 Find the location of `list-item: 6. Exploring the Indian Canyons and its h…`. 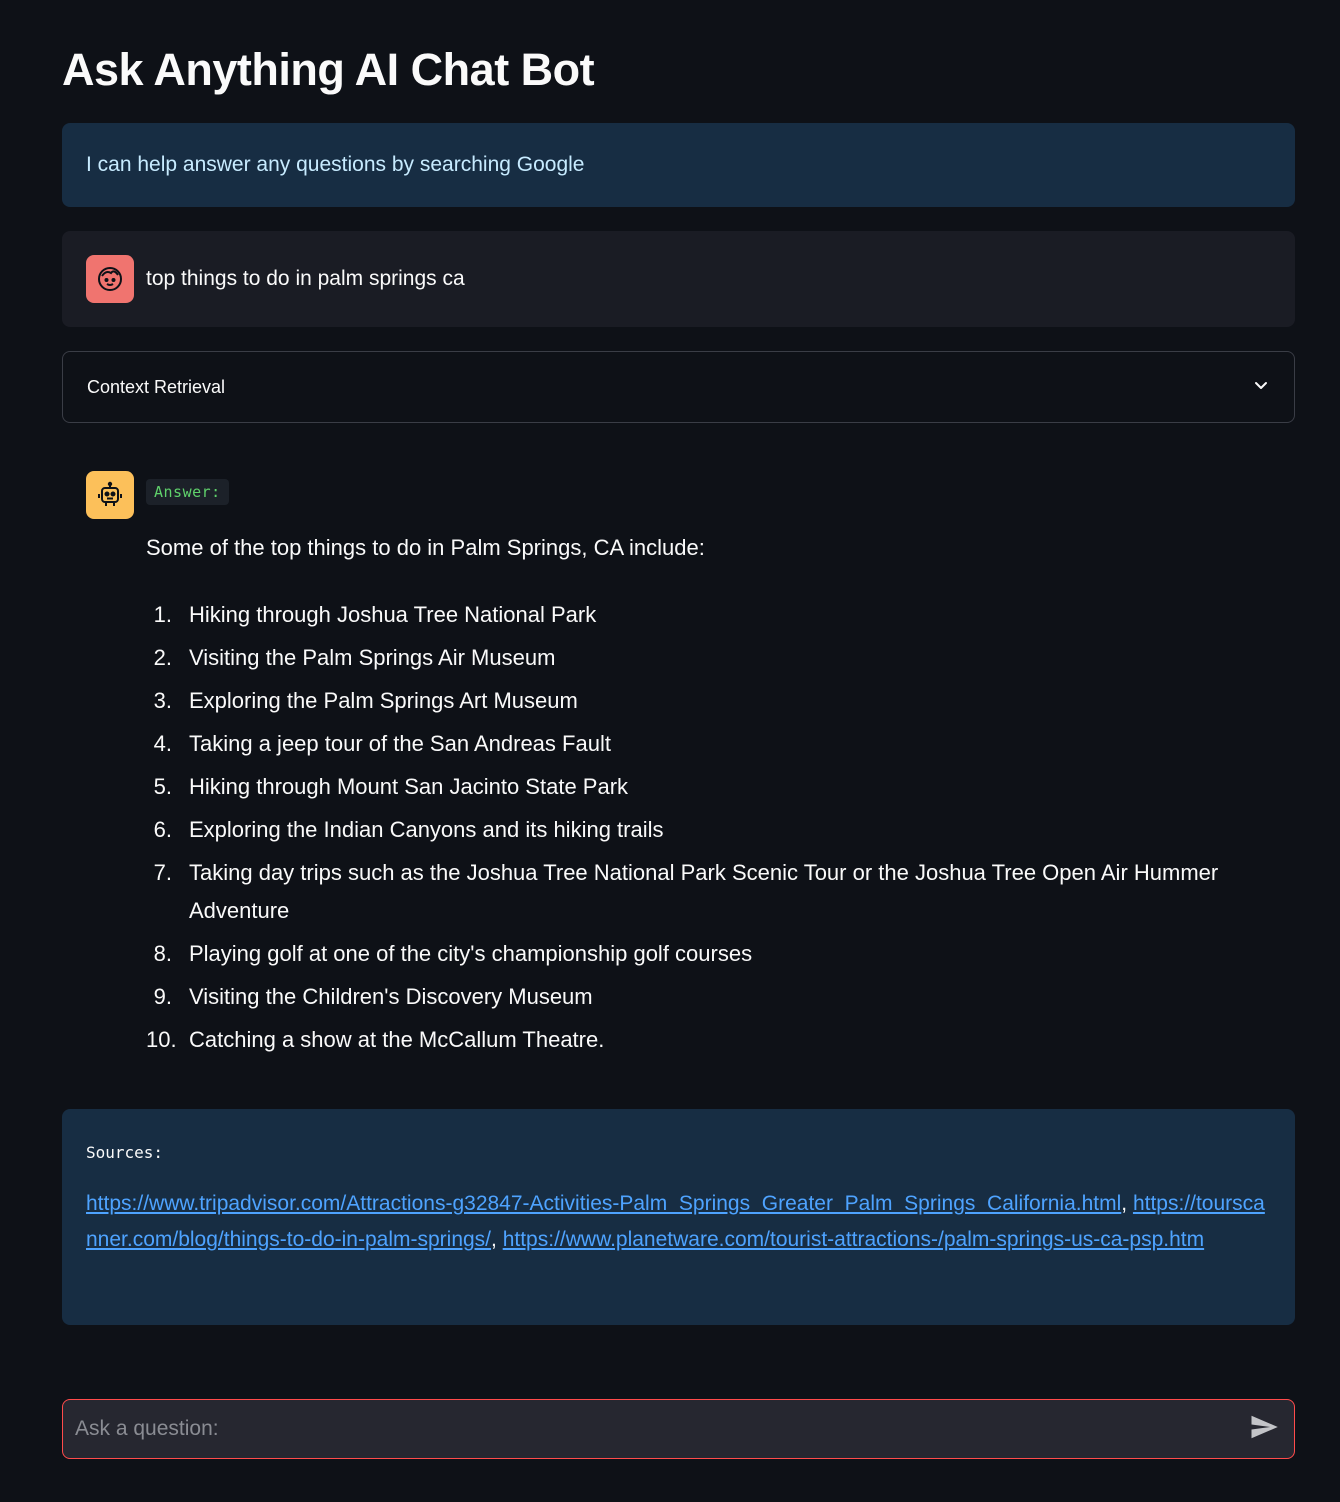

list-item: 6. Exploring the Indian Canyons and its h… is located at coordinates (408, 829).